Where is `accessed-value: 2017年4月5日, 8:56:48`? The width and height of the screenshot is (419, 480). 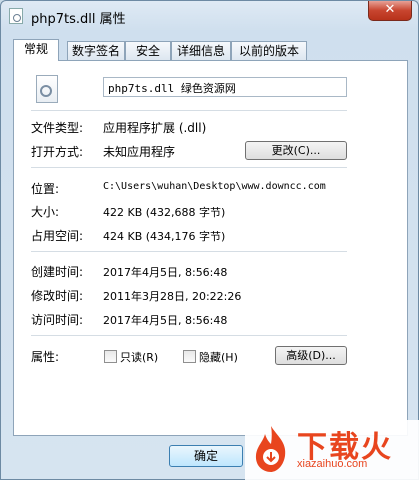 accessed-value: 2017年4月5日, 8:56:48 is located at coordinates (165, 320).